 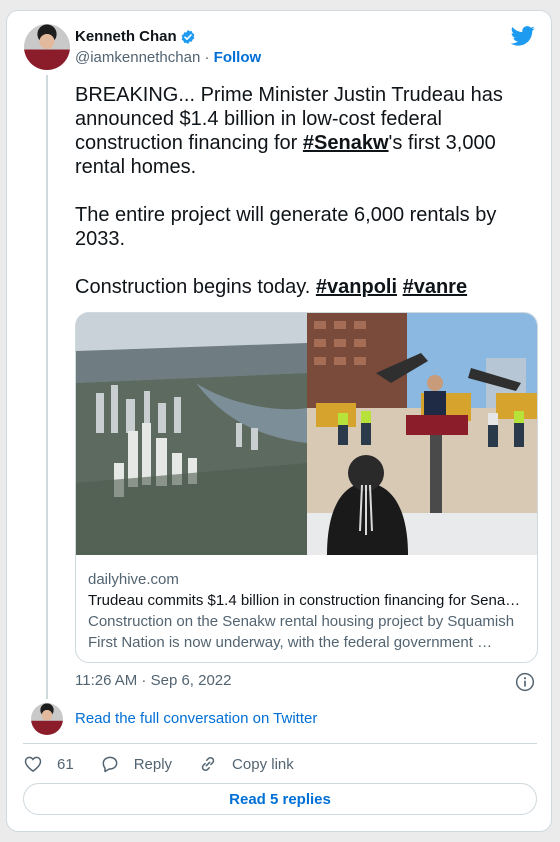 I want to click on avatar, so click(x=47, y=47).